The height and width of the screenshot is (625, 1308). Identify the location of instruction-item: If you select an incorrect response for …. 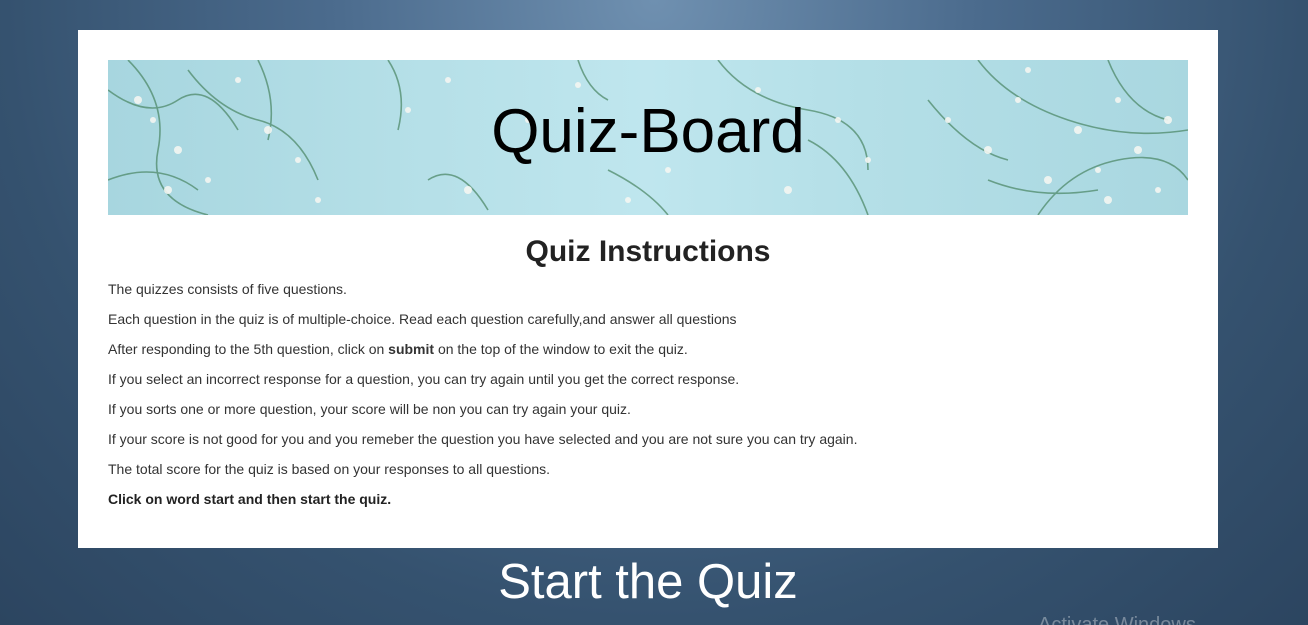
(424, 379).